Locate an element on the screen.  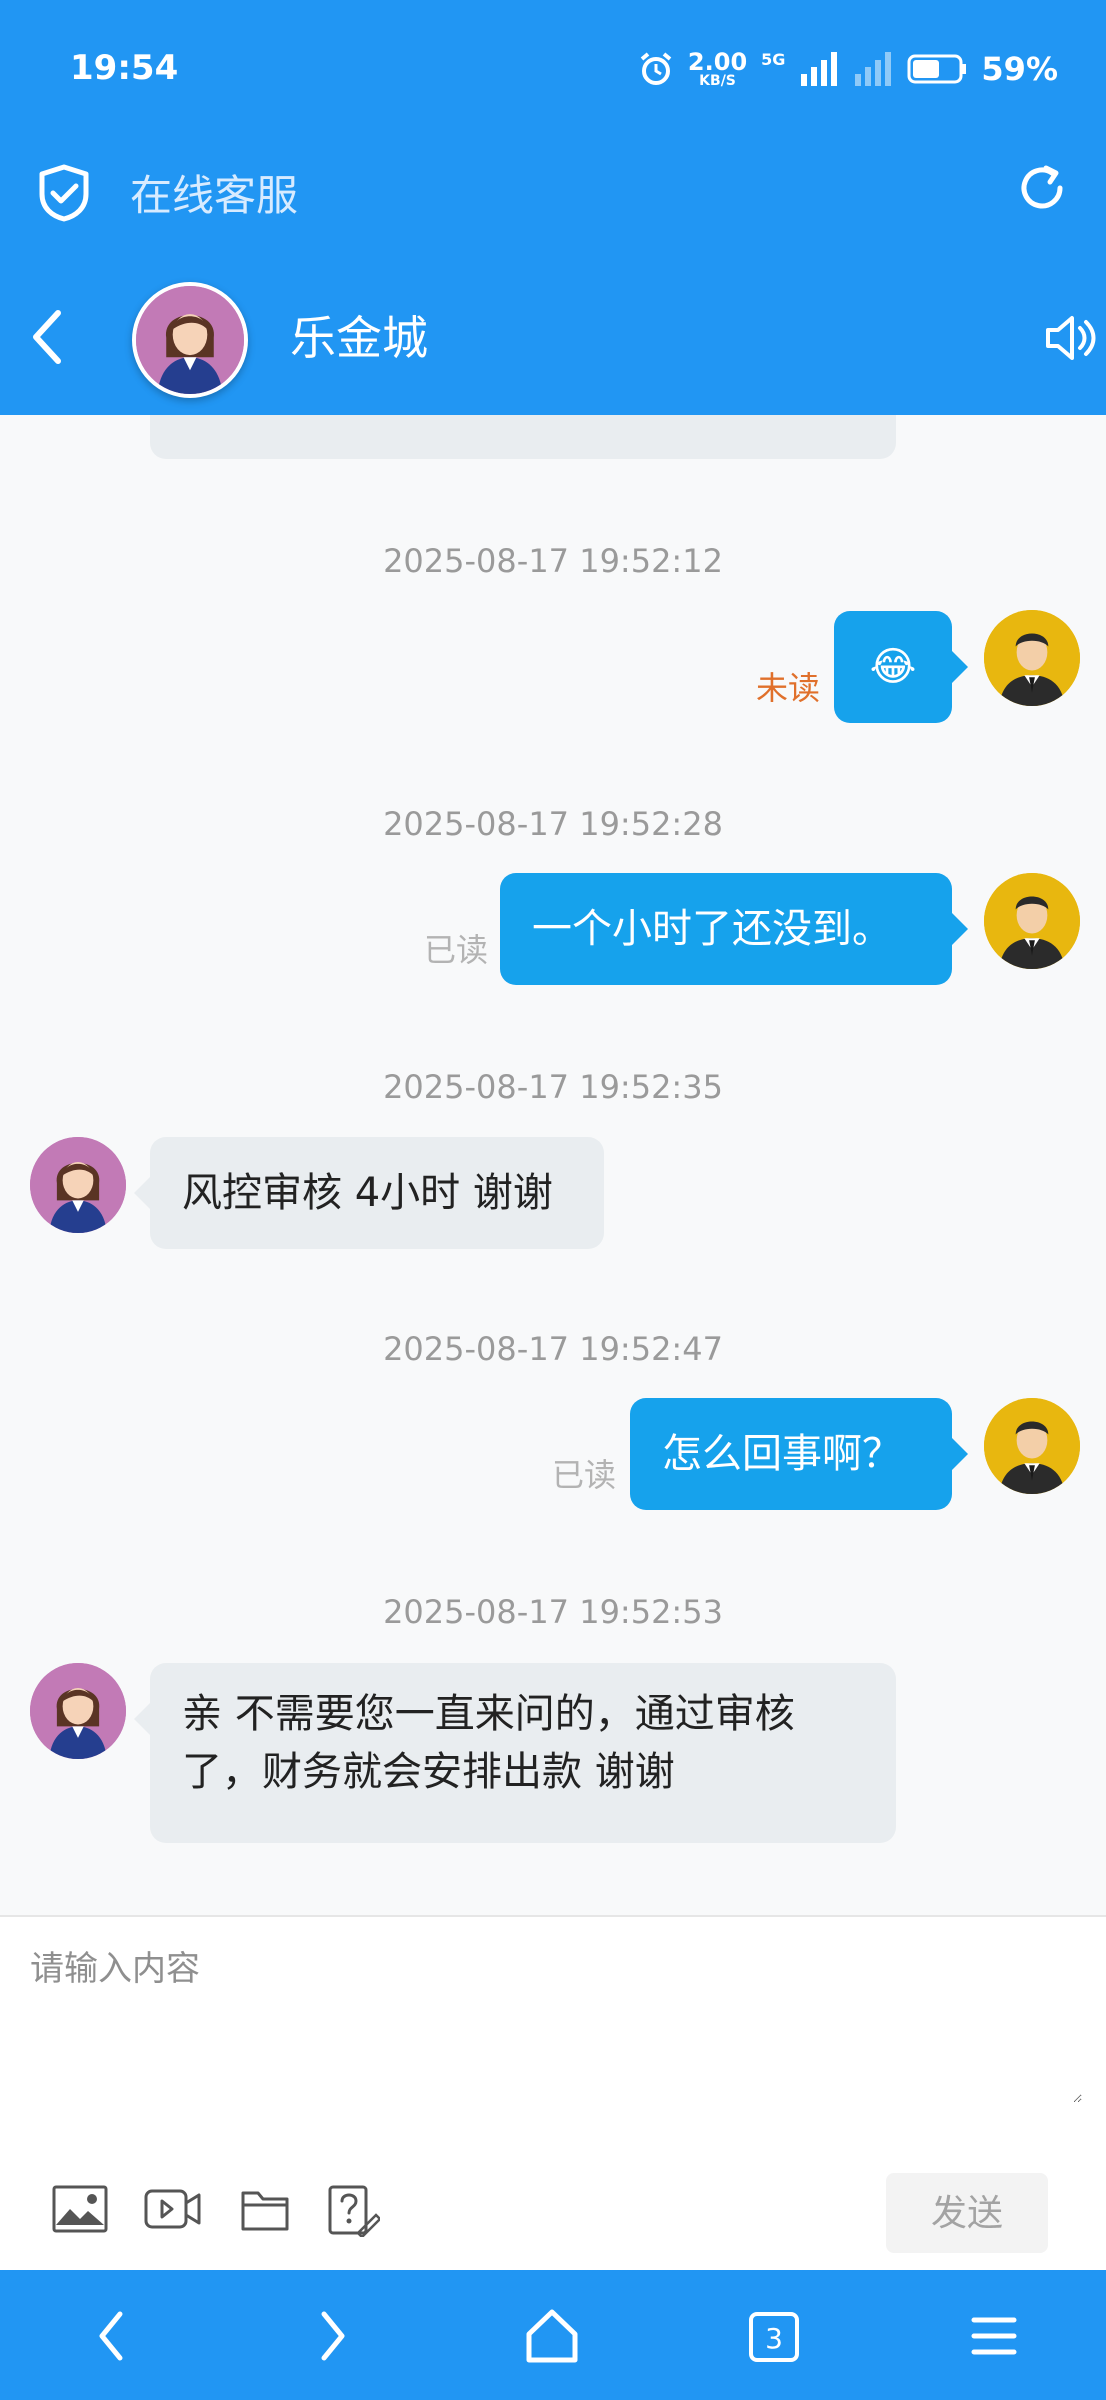
tab-count: 3 is located at coordinates (774, 2338).